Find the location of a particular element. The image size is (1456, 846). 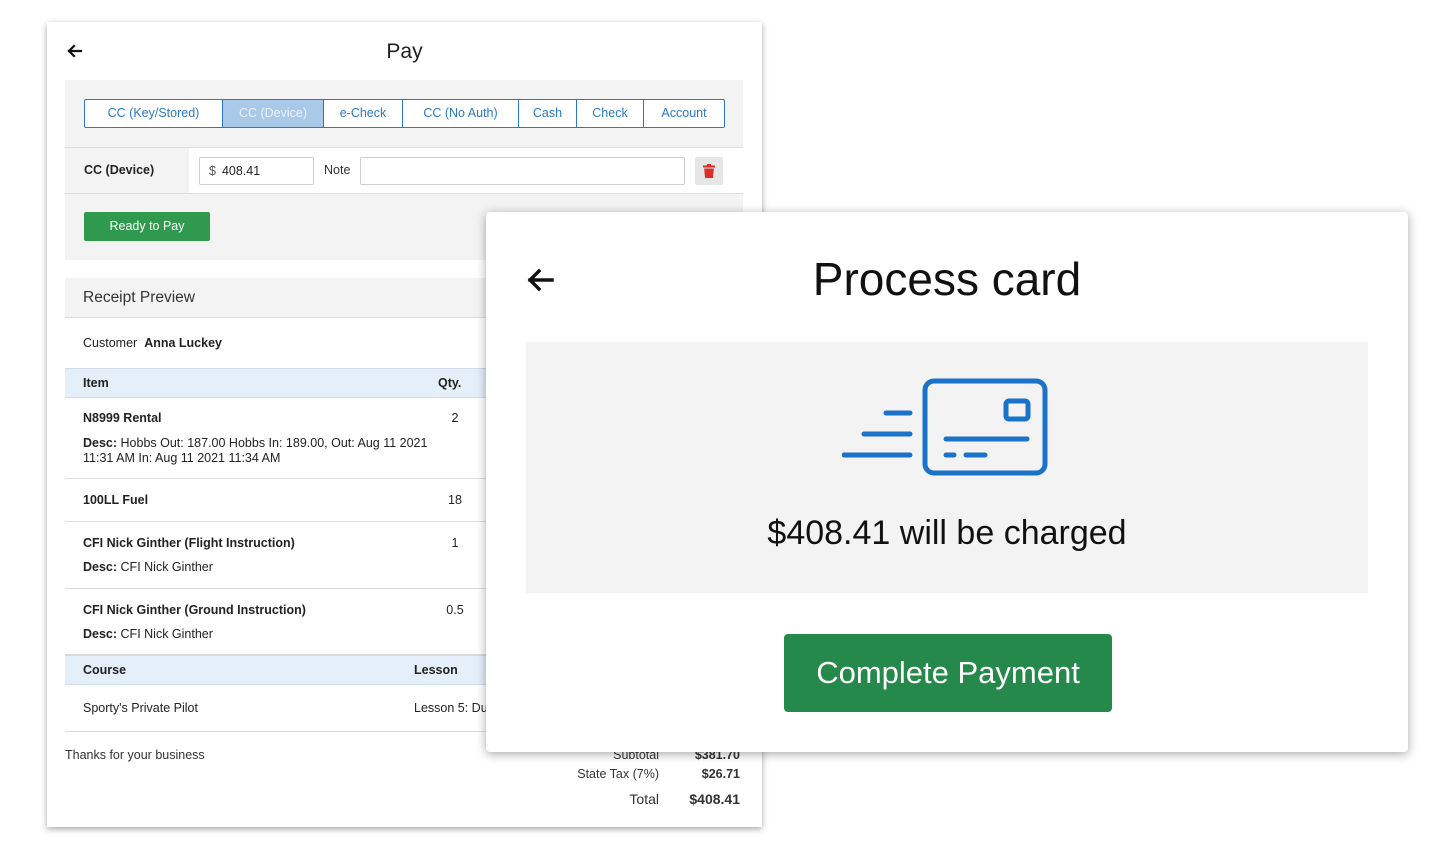

charge-amount-text: $408.41 will be charged is located at coordinates (947, 533).